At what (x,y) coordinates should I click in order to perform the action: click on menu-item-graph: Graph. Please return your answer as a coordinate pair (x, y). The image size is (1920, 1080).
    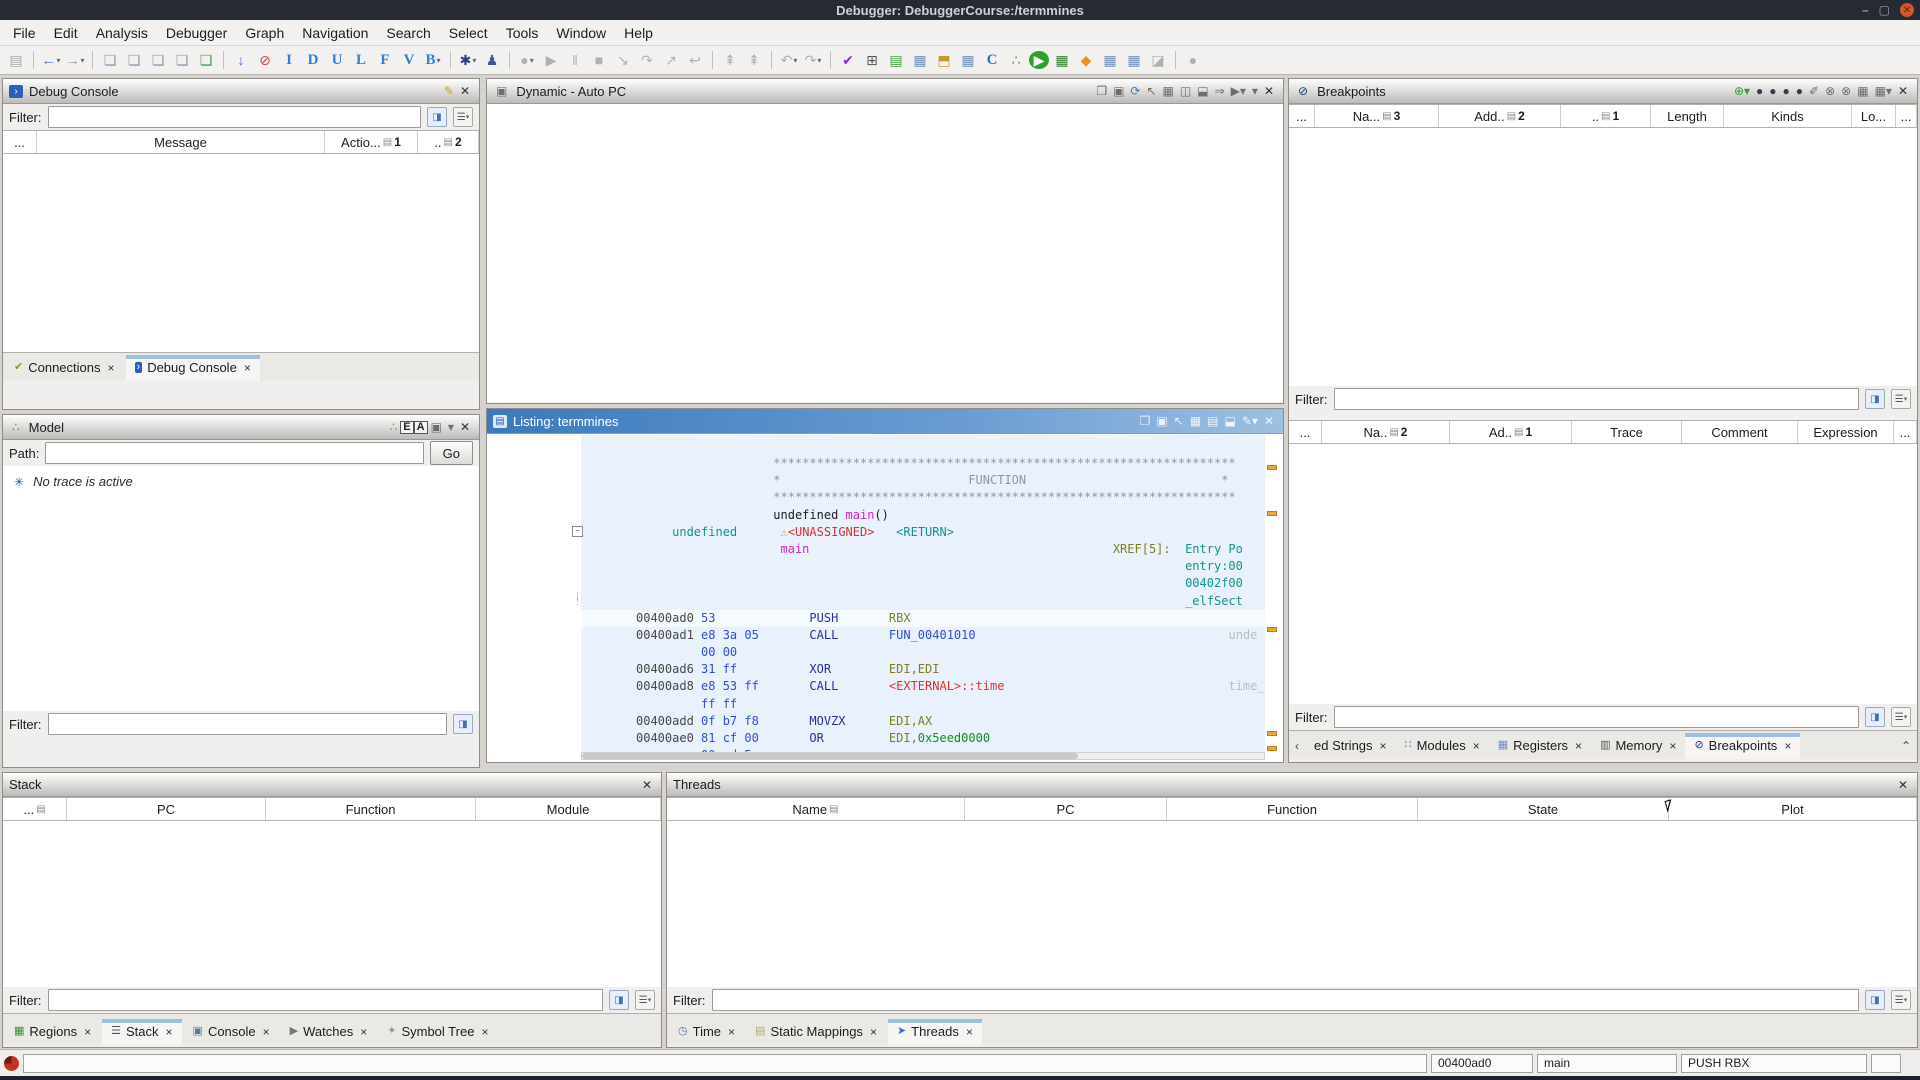
    Looking at the image, I should click on (264, 33).